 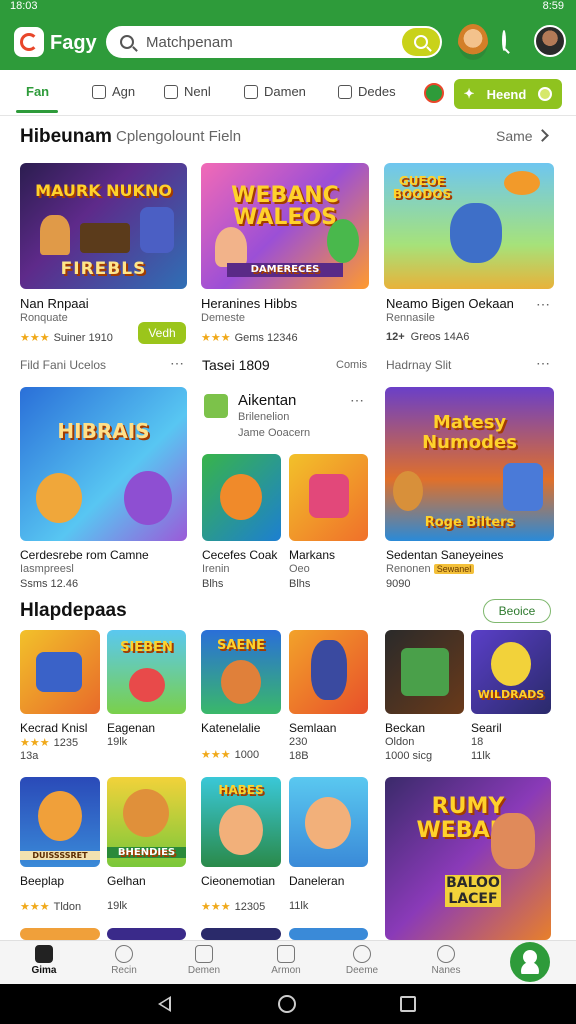 What do you see at coordinates (241, 822) in the screenshot?
I see `game-card-art: HABES` at bounding box center [241, 822].